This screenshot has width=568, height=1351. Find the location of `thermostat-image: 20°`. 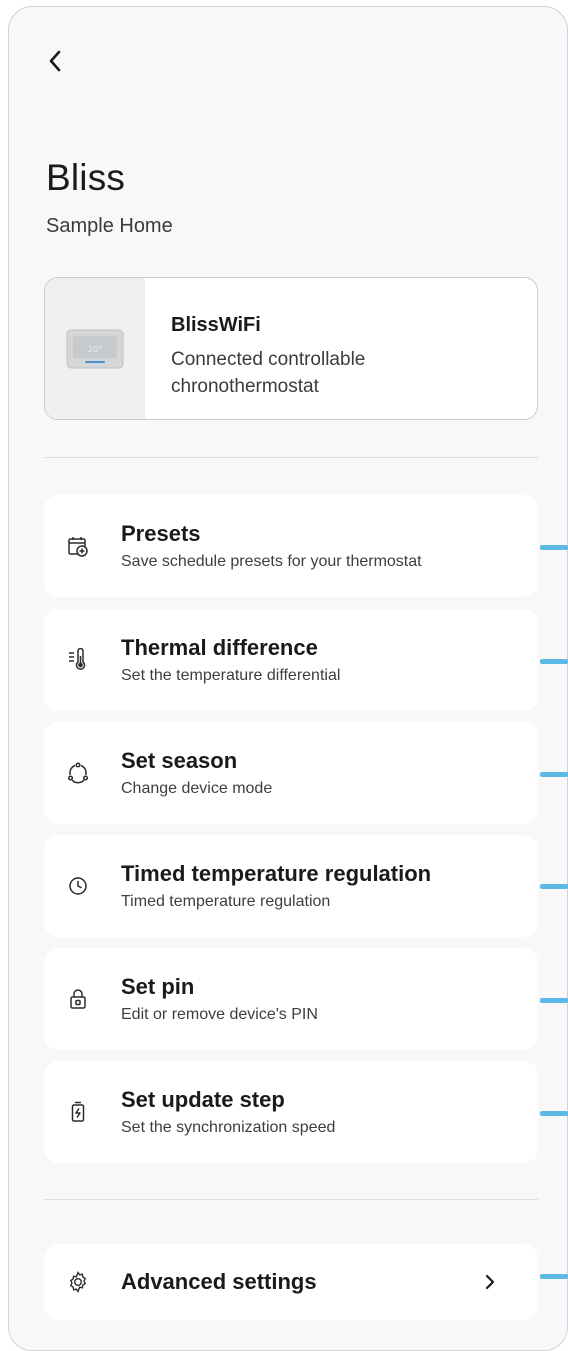

thermostat-image: 20° is located at coordinates (95, 348).